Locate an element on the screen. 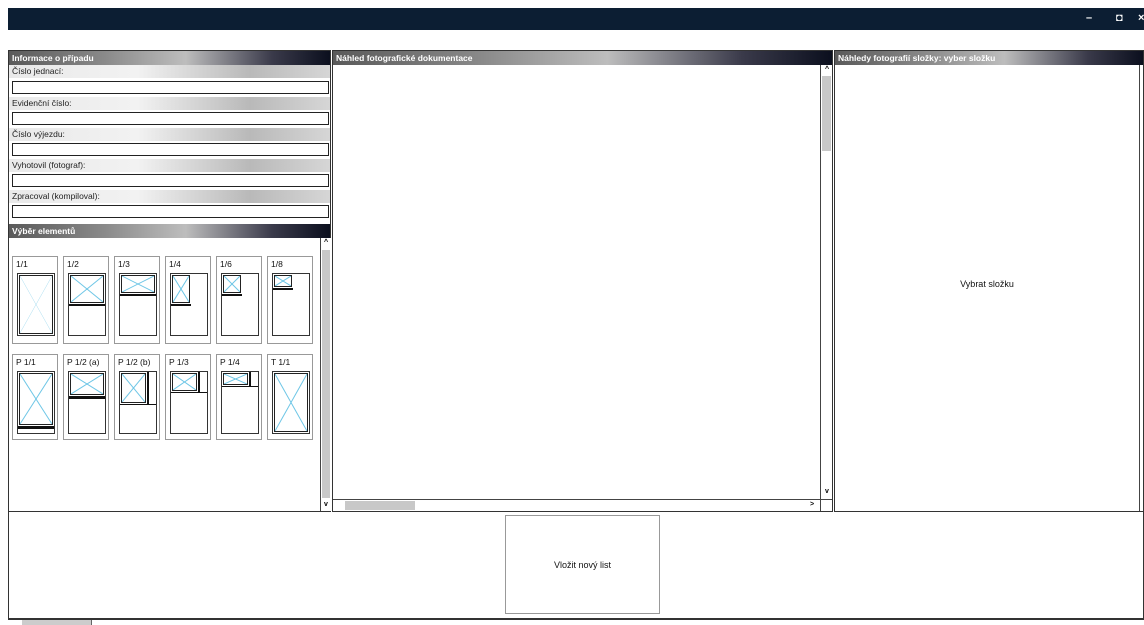 The width and height of the screenshot is (1144, 625). layout-tile-1-8: 1/8 is located at coordinates (290, 300).